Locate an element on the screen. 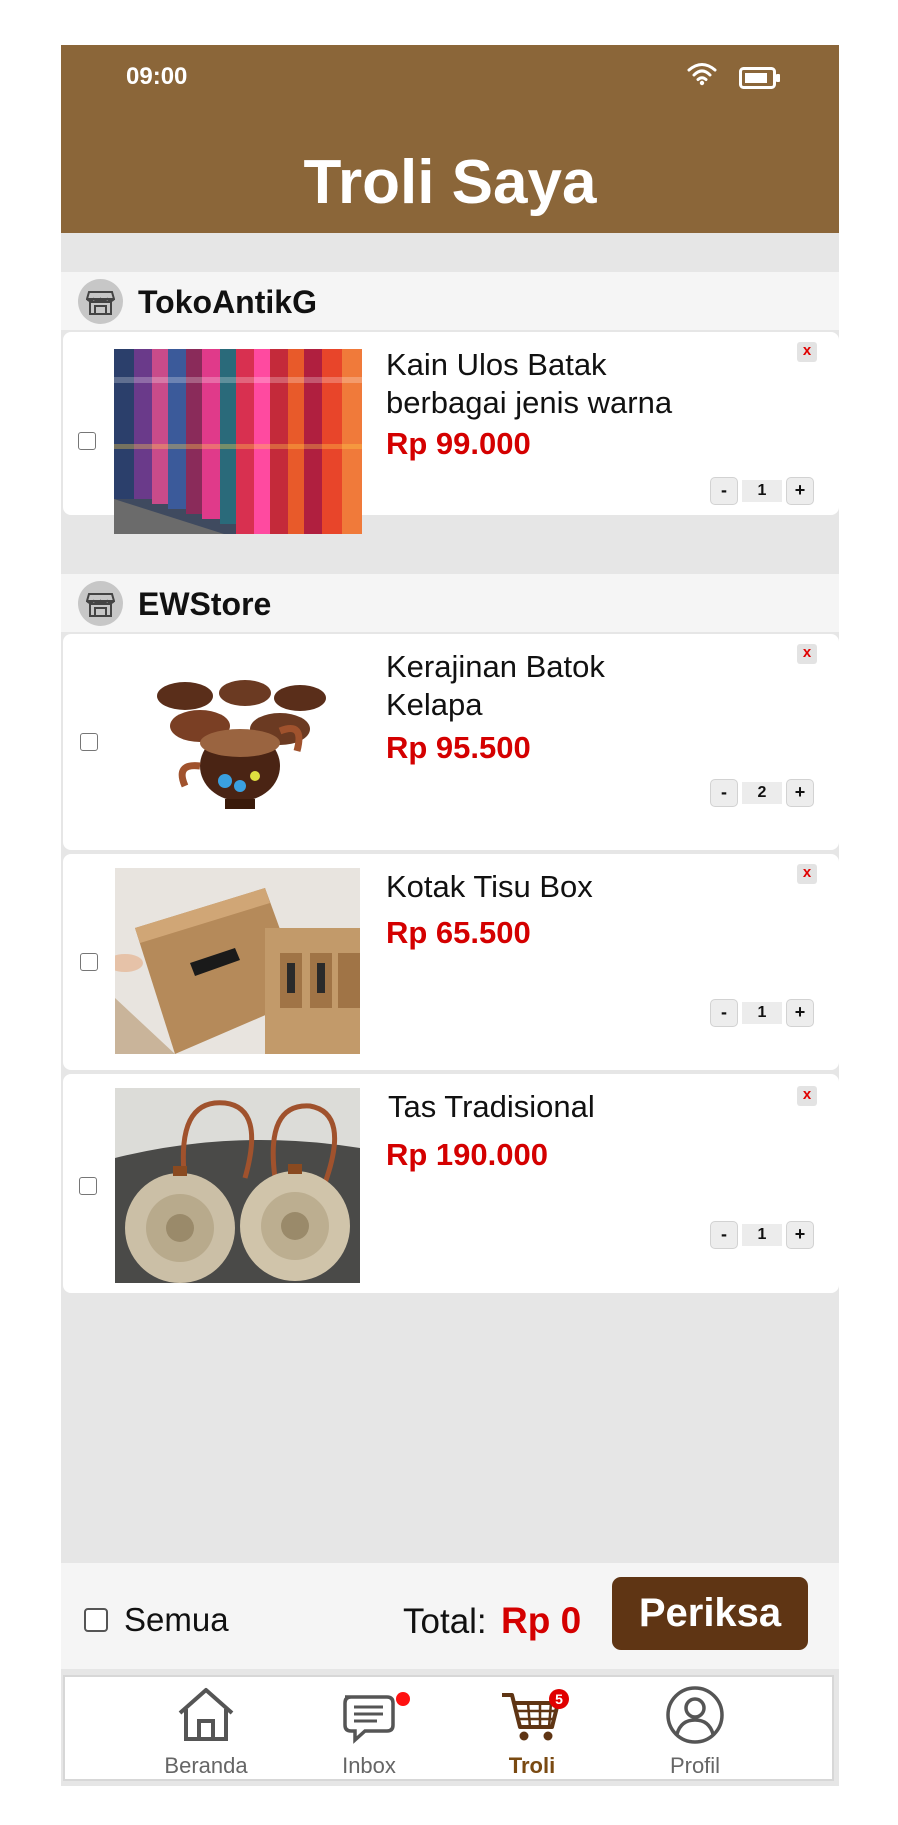 The image size is (898, 1825). product-image-tisu-box is located at coordinates (237, 961).